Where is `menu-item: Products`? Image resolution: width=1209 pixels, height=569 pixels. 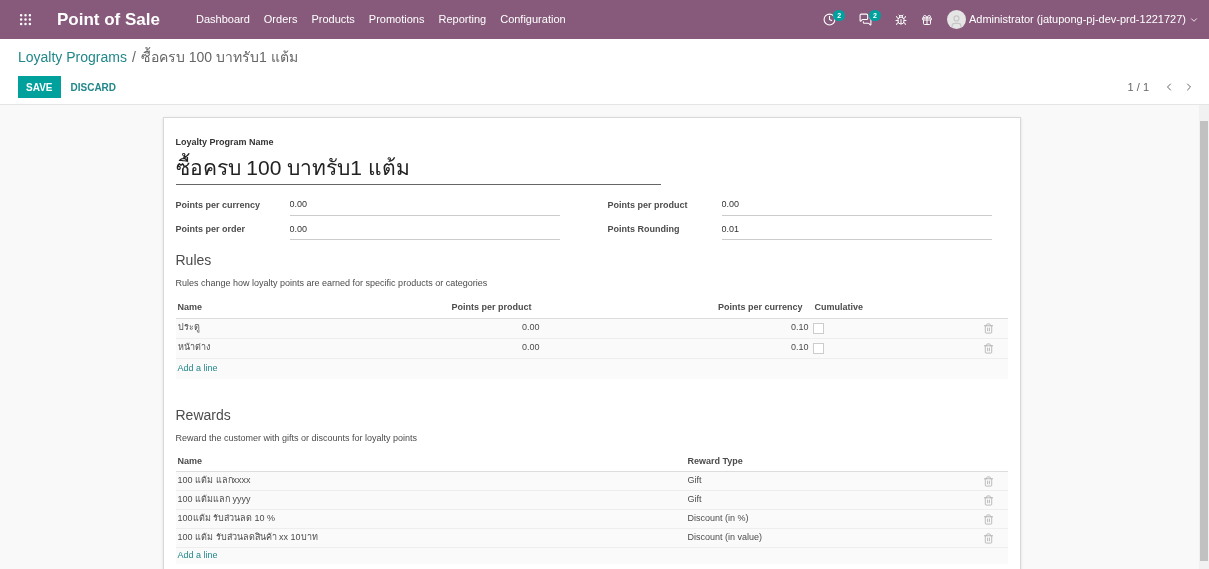
menu-item: Products is located at coordinates (333, 19).